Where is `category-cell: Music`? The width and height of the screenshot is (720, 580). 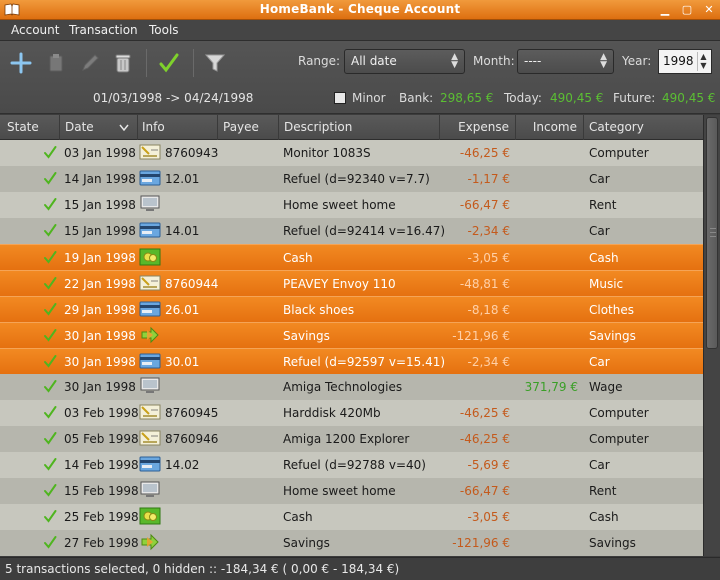 category-cell: Music is located at coordinates (606, 284).